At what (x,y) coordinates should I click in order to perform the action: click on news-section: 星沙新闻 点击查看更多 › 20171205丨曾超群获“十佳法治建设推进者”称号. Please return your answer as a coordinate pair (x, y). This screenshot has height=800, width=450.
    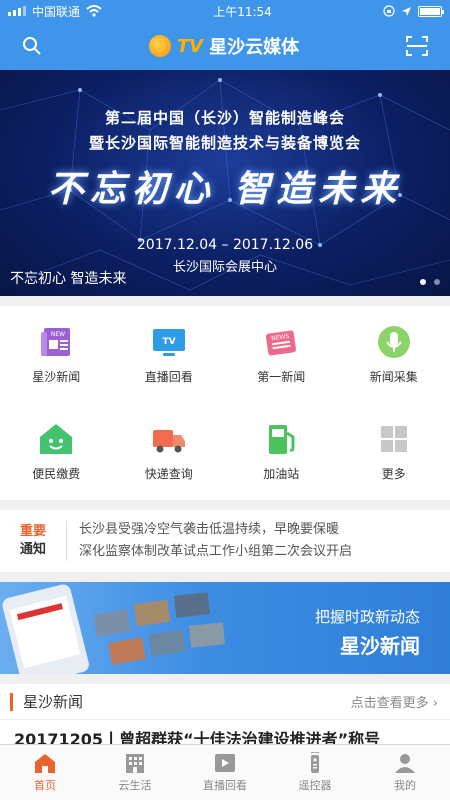
    Looking at the image, I should click on (225, 716).